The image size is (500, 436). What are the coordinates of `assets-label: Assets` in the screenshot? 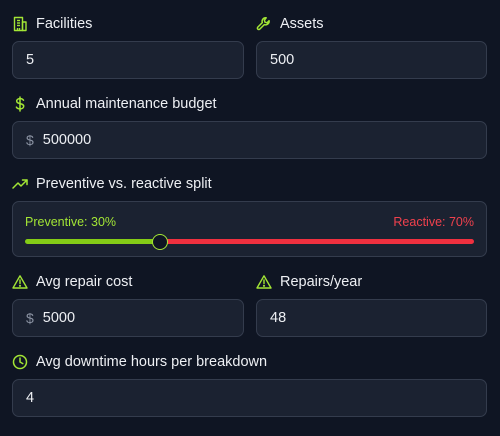 It's located at (290, 24).